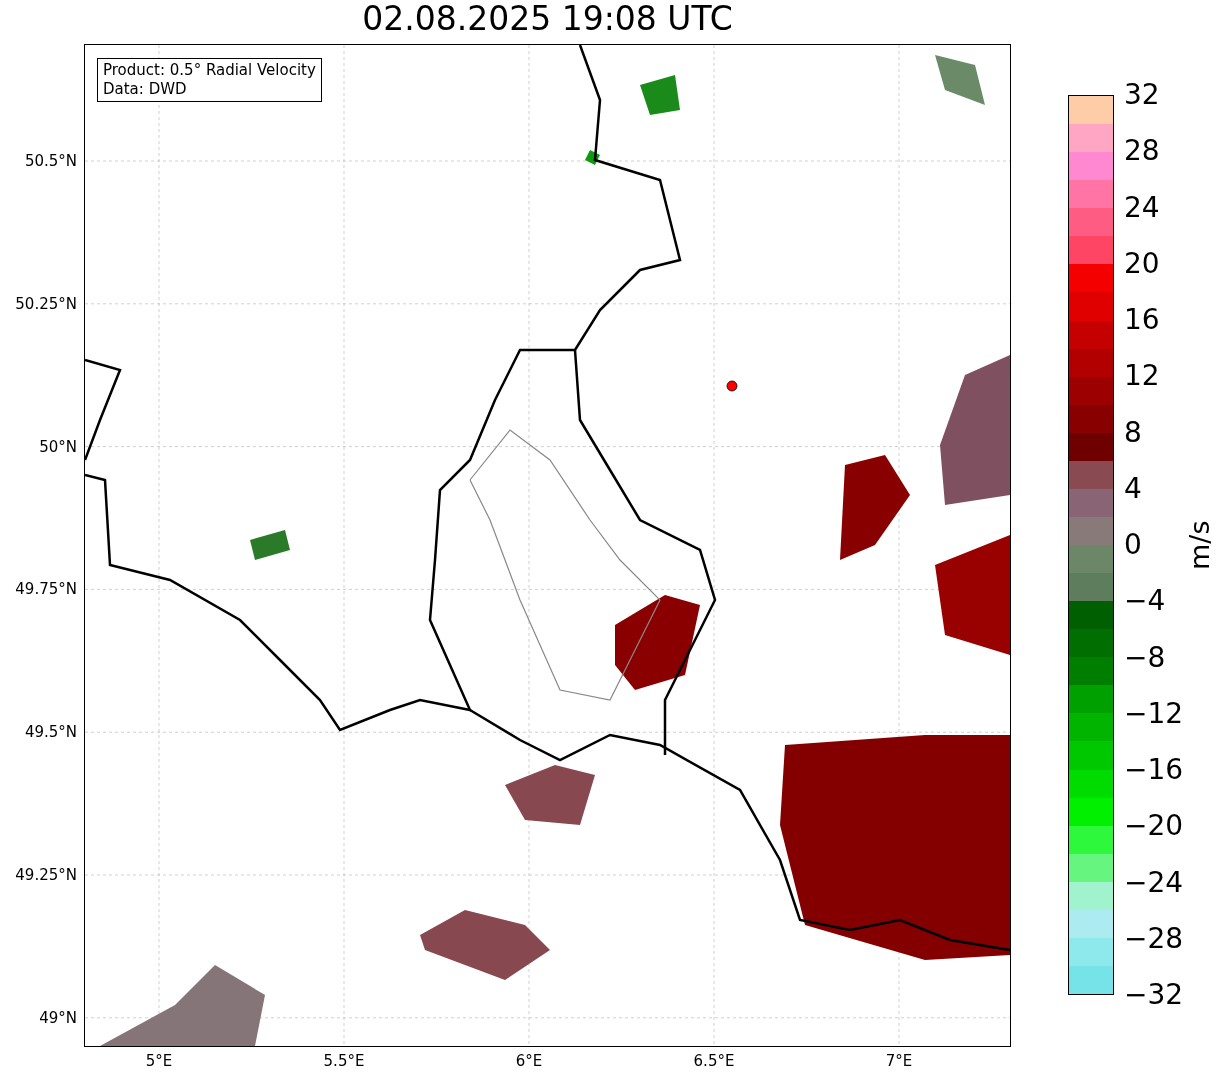 The height and width of the screenshot is (1081, 1225). I want to click on latitude-label: 50°N, so click(58, 446).